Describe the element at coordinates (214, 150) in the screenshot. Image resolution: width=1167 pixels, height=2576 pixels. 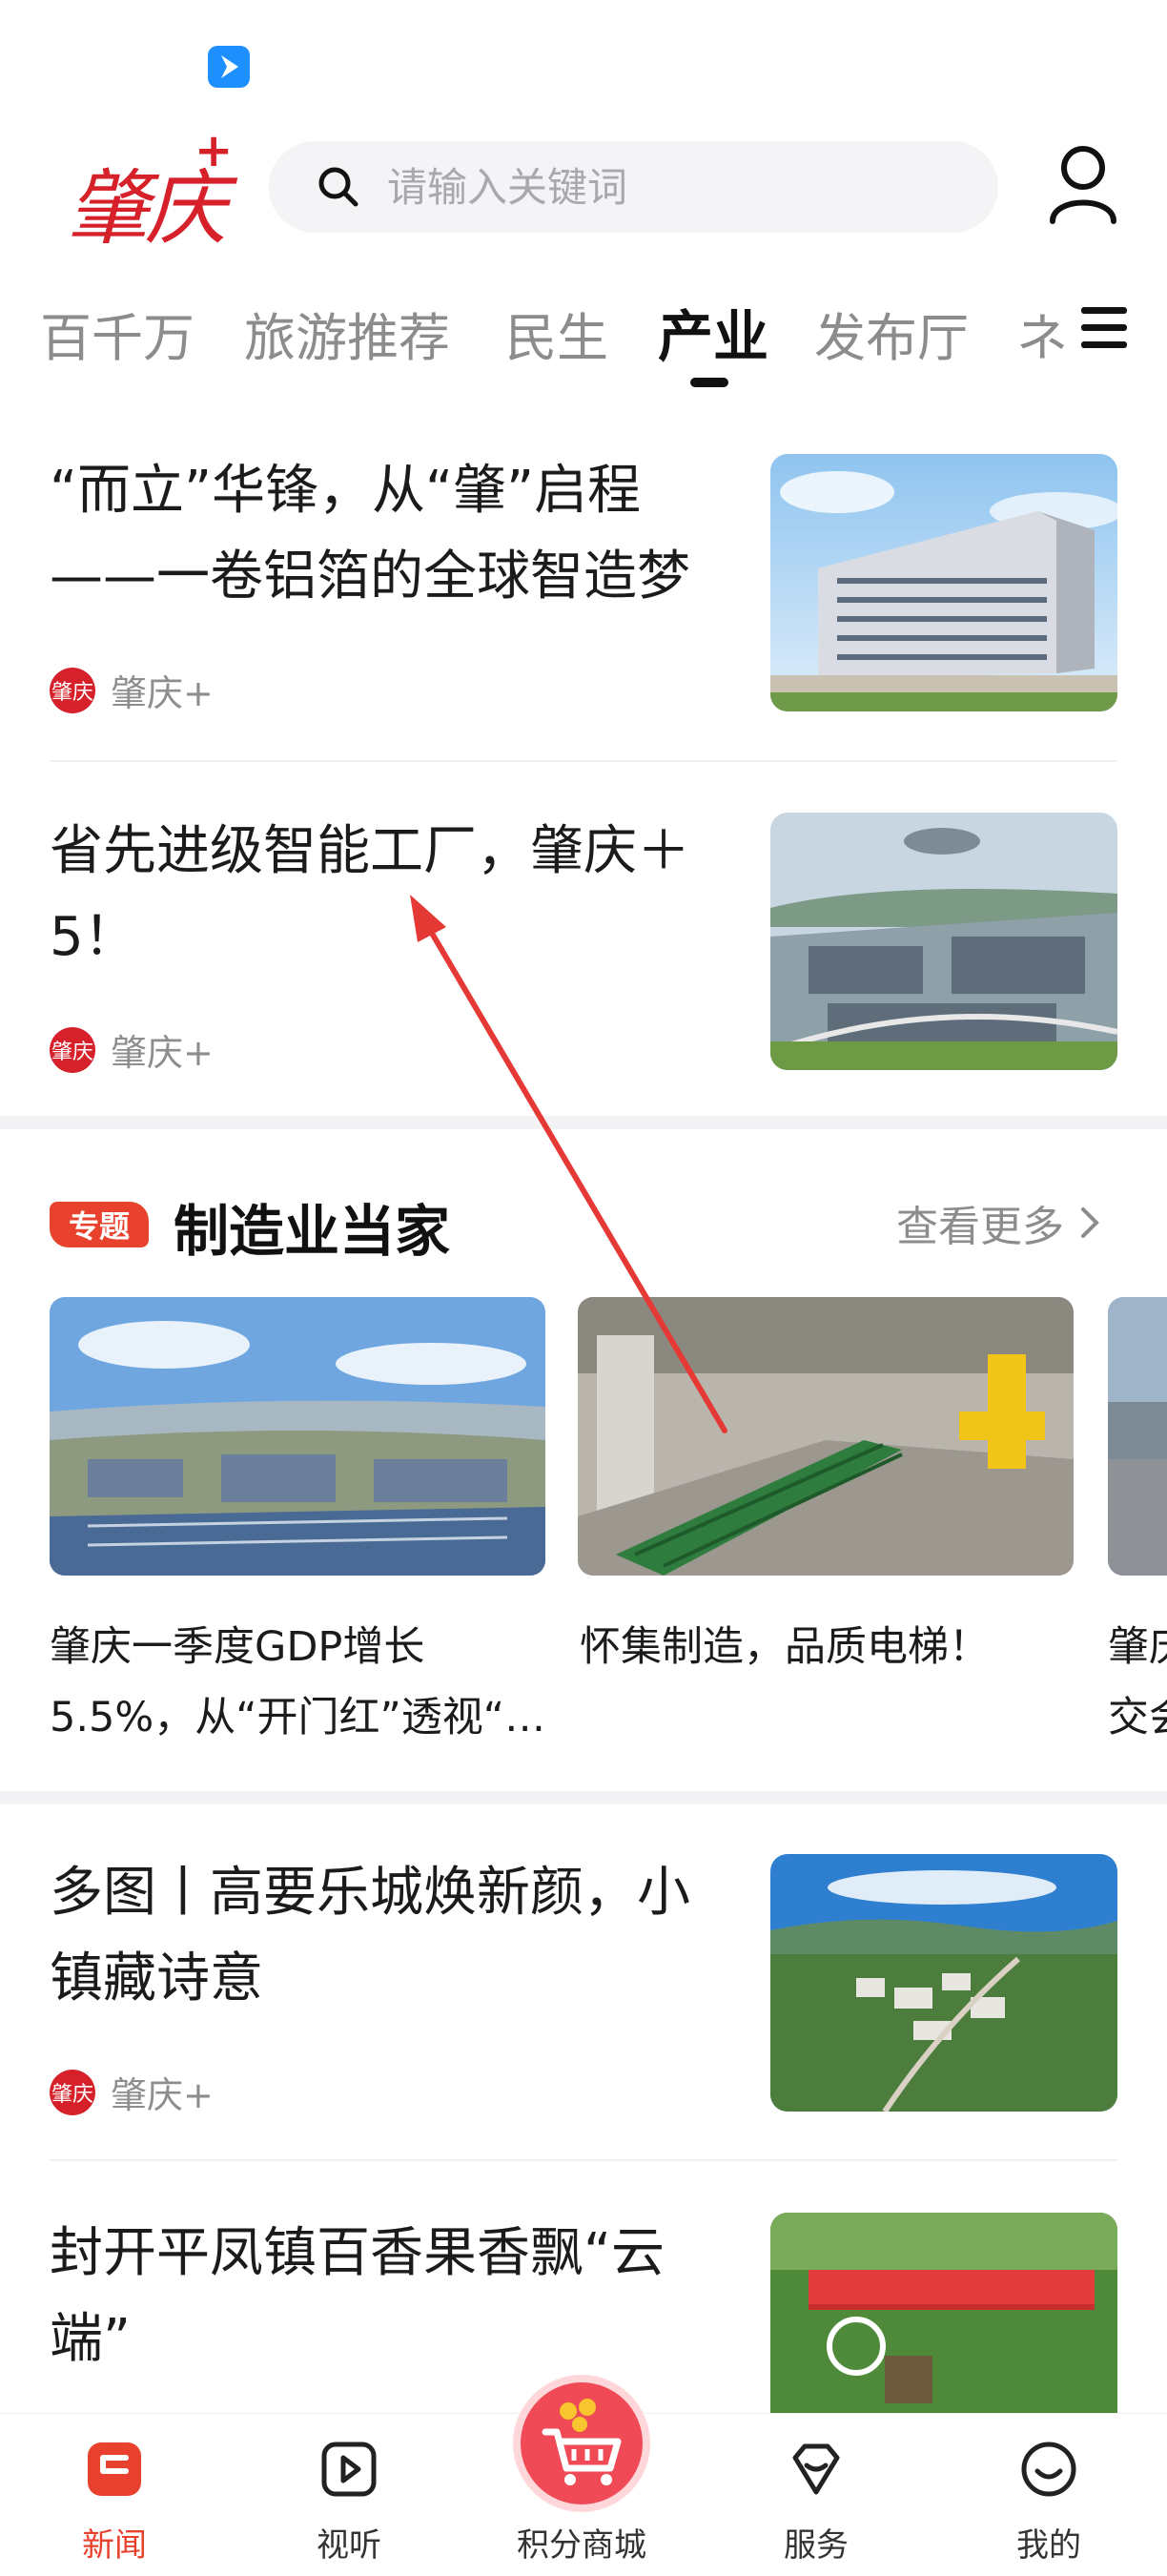
I see `logo-plus: +` at that location.